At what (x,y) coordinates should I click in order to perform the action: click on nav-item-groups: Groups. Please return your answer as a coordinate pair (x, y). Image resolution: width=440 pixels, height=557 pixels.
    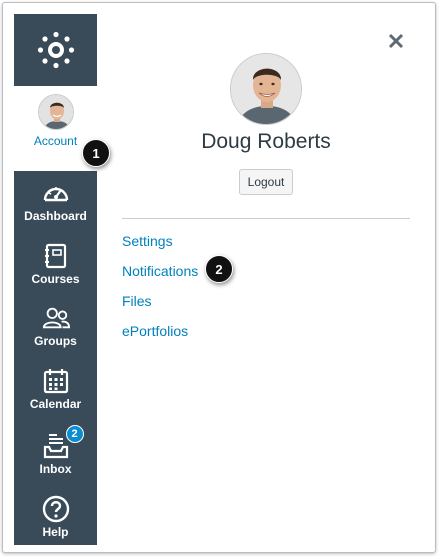
    Looking at the image, I should click on (55, 327).